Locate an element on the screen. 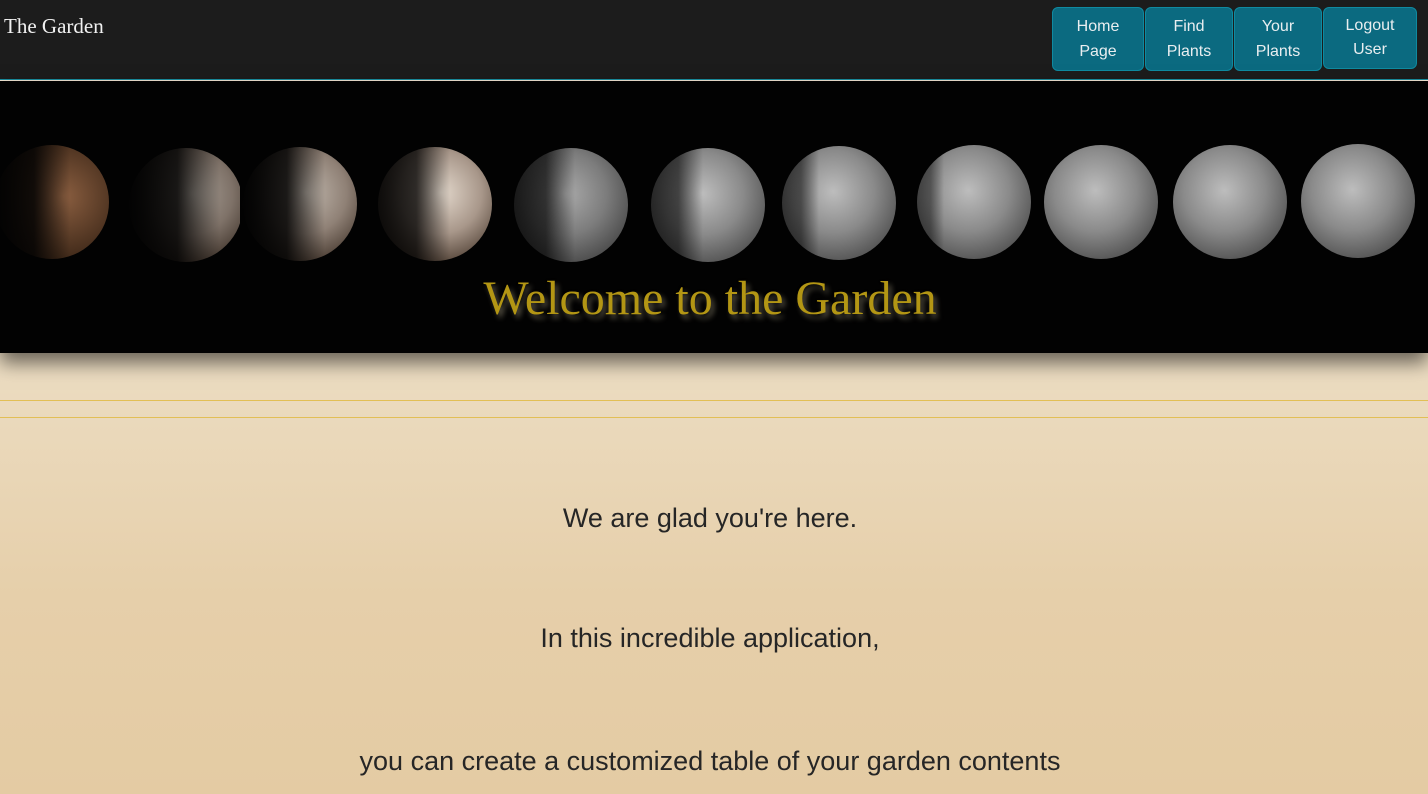 This screenshot has height=794, width=1428. logout-user-button: Logout User is located at coordinates (1370, 38).